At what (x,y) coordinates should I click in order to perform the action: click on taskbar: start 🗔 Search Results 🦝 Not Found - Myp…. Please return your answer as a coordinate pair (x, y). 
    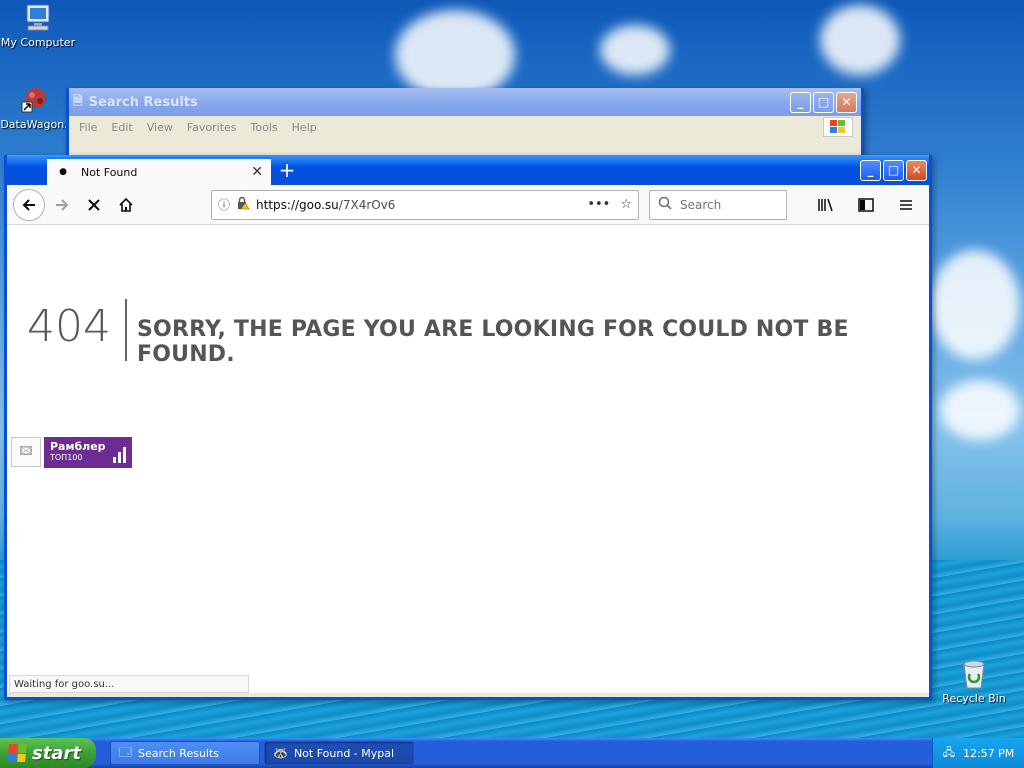
    Looking at the image, I should click on (512, 753).